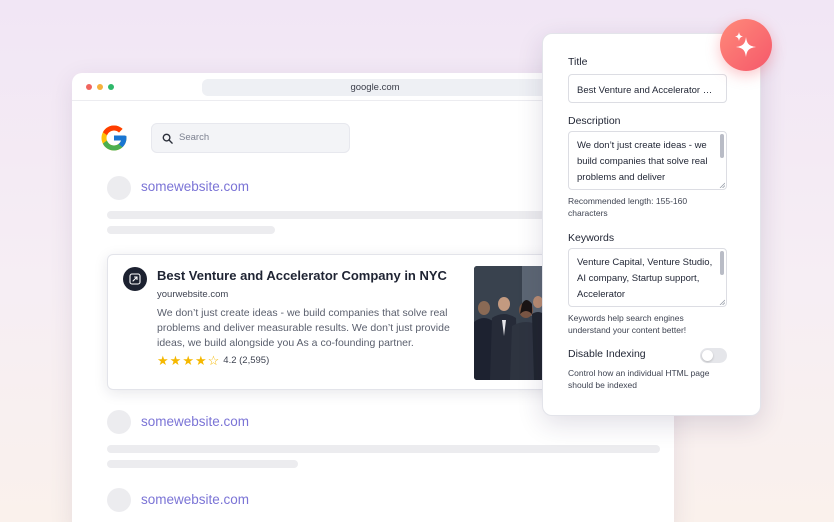 The height and width of the screenshot is (522, 834). Describe the element at coordinates (89, 87) in the screenshot. I see `close-window-dot` at that location.